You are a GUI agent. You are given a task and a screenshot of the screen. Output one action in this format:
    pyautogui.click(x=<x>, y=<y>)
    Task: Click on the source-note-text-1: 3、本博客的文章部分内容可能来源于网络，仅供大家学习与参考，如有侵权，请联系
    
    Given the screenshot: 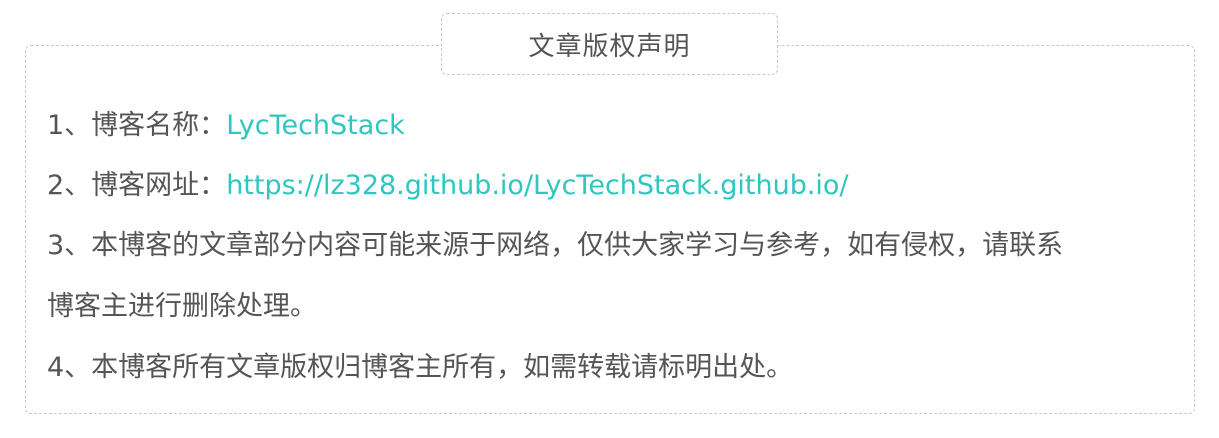 What is the action you would take?
    pyautogui.click(x=555, y=245)
    